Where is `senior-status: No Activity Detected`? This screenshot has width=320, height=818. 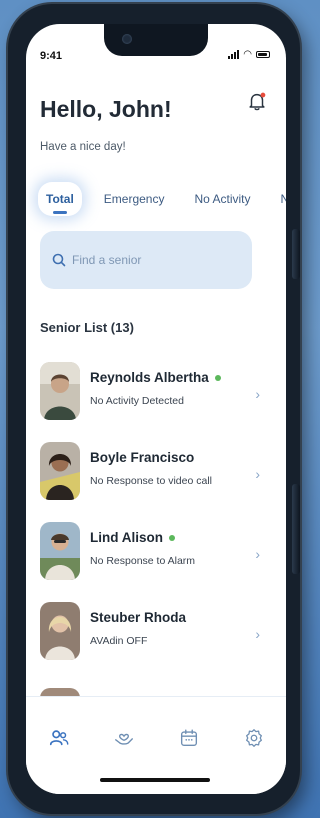 senior-status: No Activity Detected is located at coordinates (137, 401).